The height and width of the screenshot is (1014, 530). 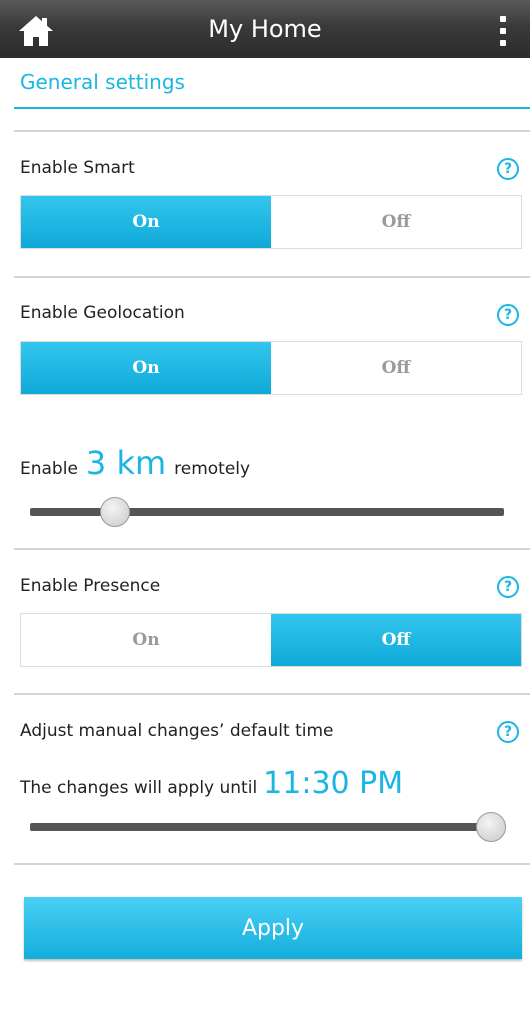 What do you see at coordinates (139, 788) in the screenshot?
I see `apply-until-text: The changes will apply until` at bounding box center [139, 788].